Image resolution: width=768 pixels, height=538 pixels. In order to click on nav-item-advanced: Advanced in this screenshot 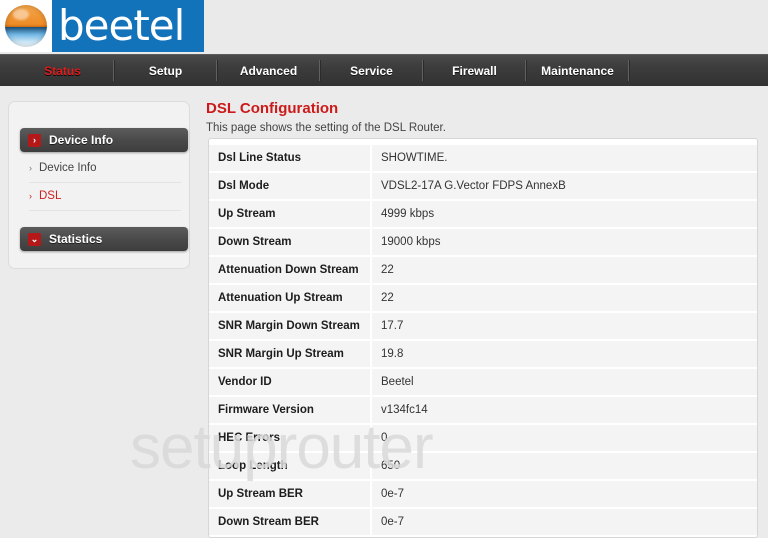, I will do `click(268, 70)`.